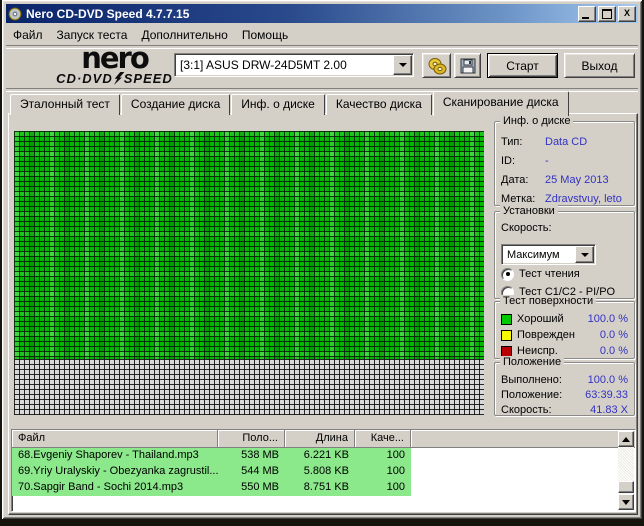 This screenshot has width=644, height=526. I want to click on disc-info-row-date: Дата: 25 May 2013, so click(564, 179).